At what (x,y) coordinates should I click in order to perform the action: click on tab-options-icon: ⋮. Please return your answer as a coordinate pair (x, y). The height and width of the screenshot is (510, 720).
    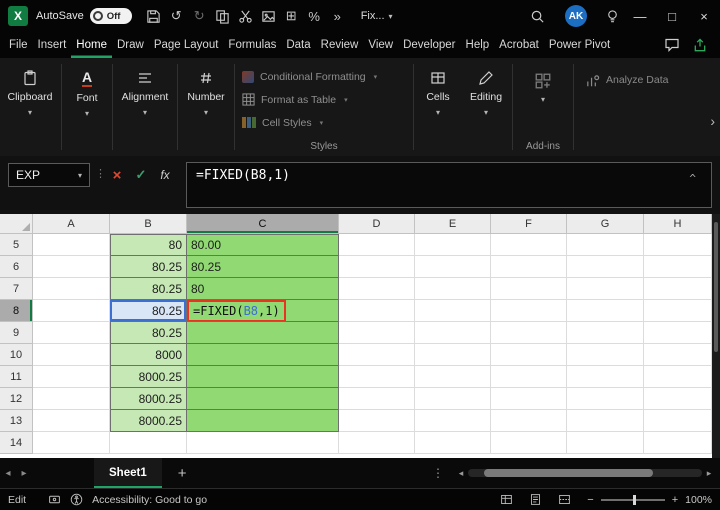
    Looking at the image, I should click on (438, 473).